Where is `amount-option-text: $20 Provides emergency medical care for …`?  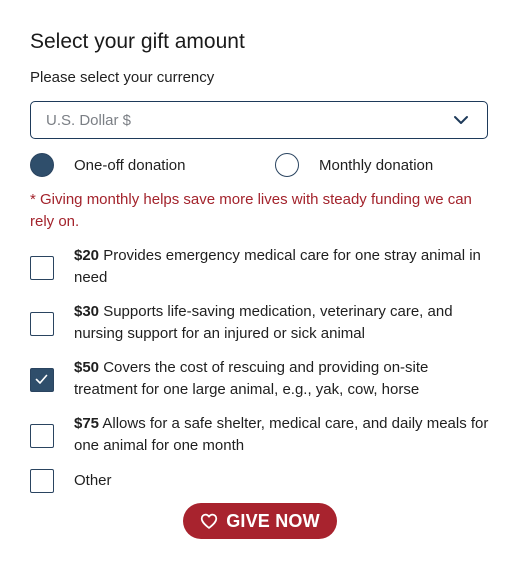
amount-option-text: $20 Provides emergency medical care for … is located at coordinates (283, 267).